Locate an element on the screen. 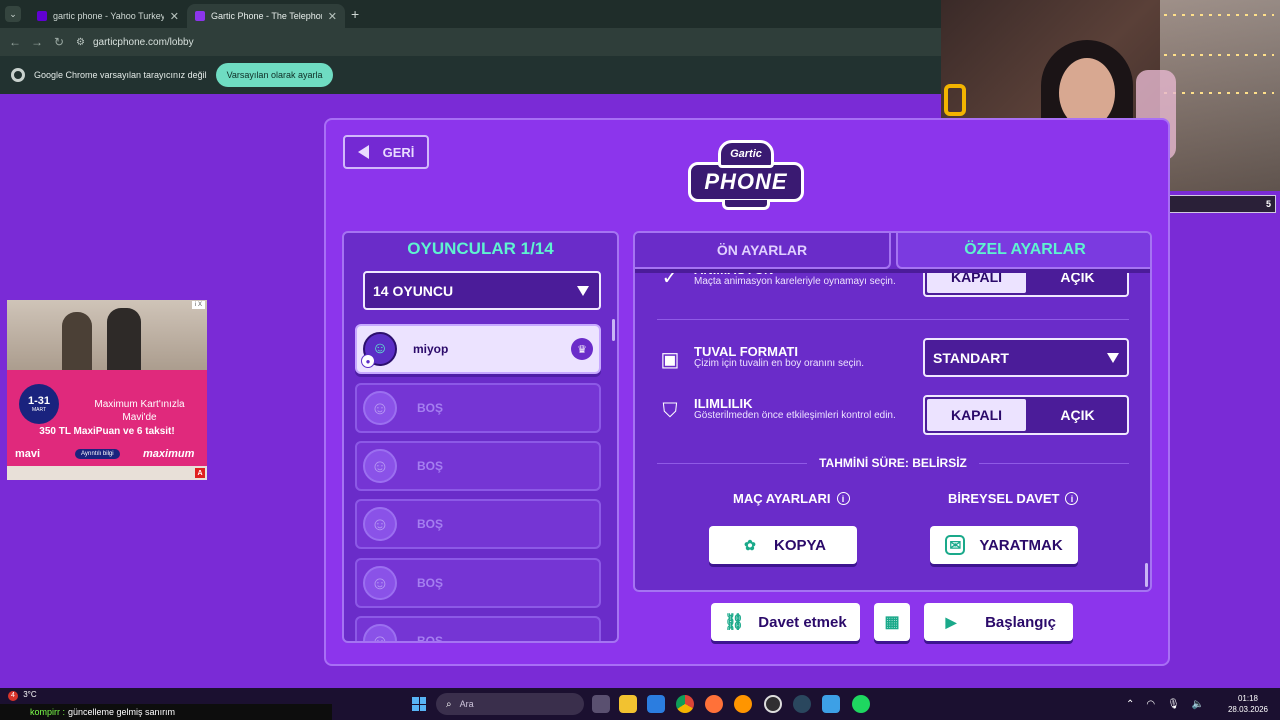 The height and width of the screenshot is (720, 1280). copy-settings-button: ✿ KOPYA is located at coordinates (783, 545).